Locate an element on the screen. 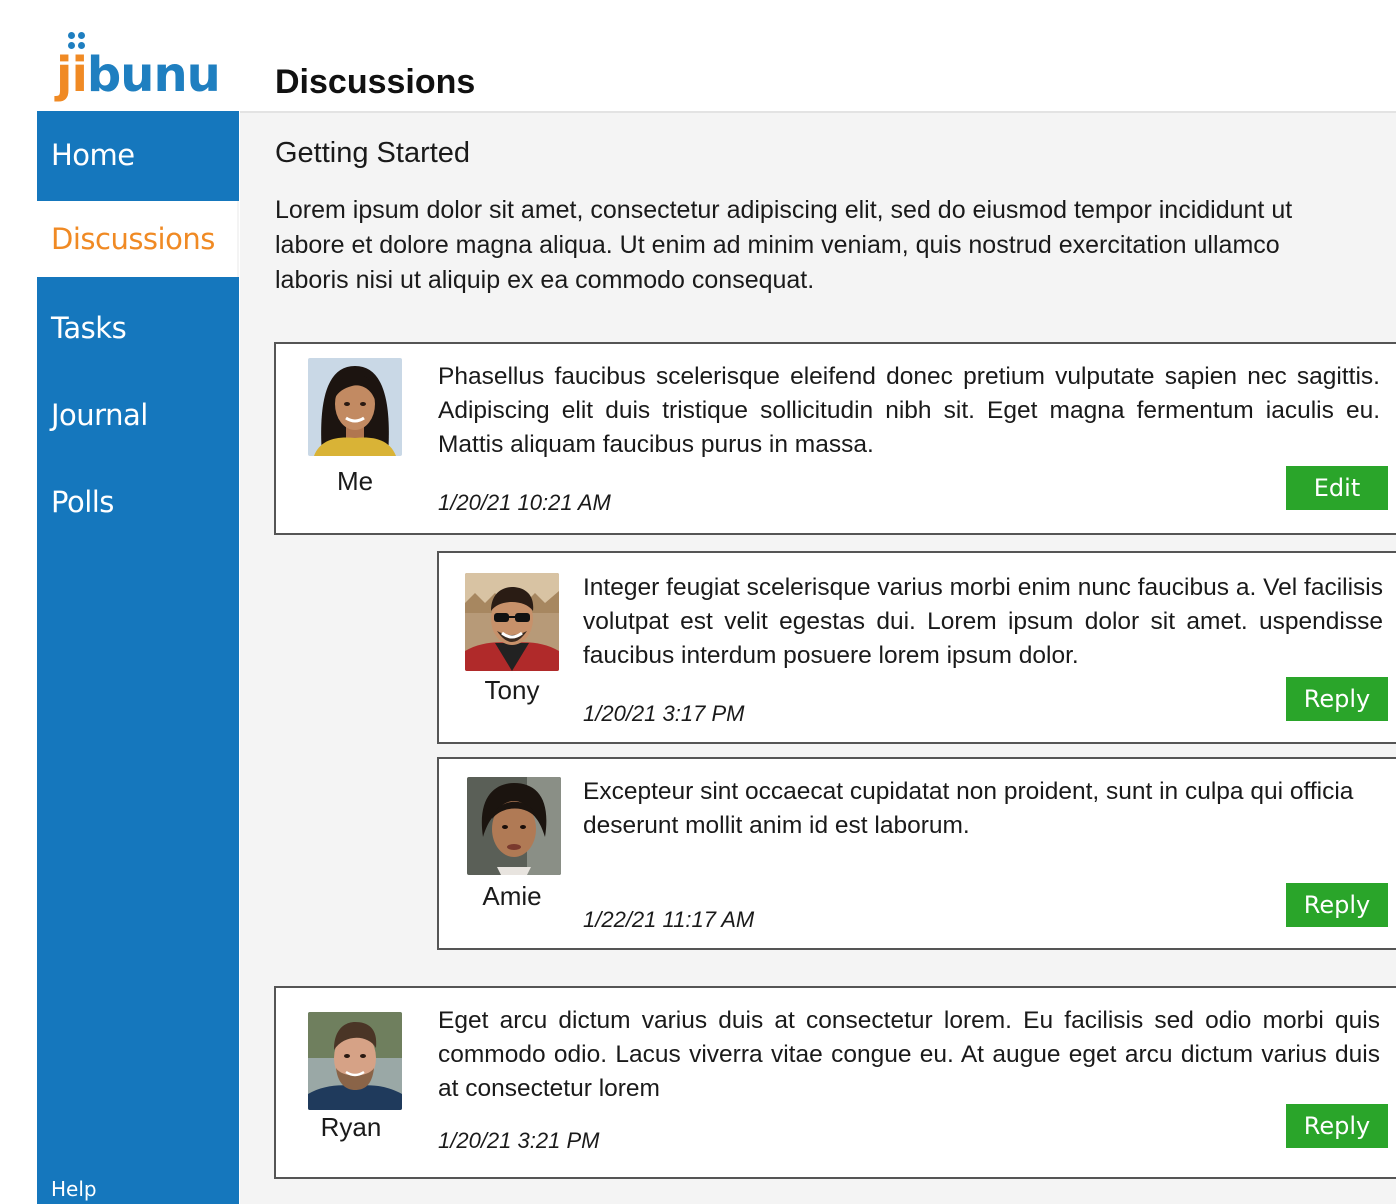  topic-title: Getting Started is located at coordinates (373, 153).